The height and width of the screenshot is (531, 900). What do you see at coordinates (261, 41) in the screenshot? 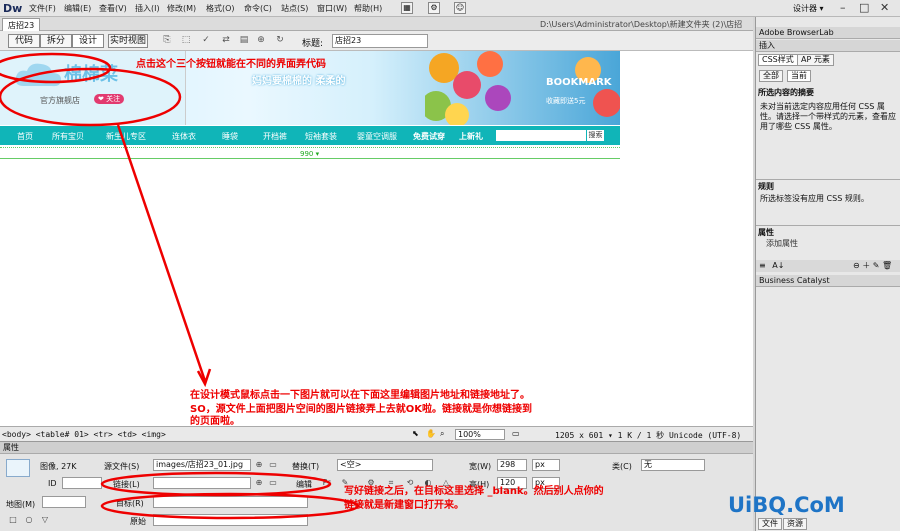
I see `browser-icon: ⊕` at bounding box center [261, 41].